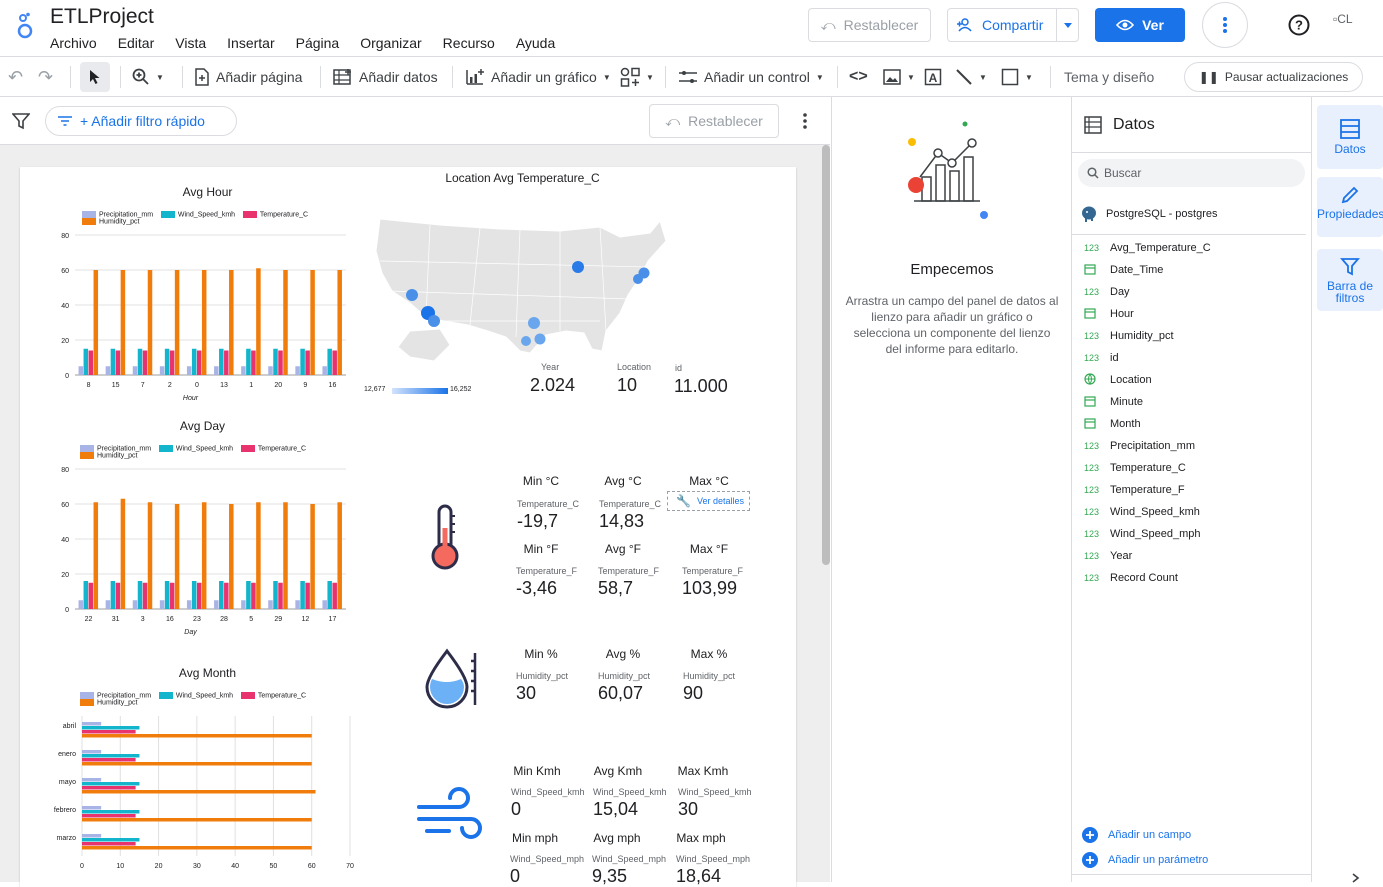 Image resolution: width=1383 pixels, height=887 pixels. What do you see at coordinates (21, 121) in the screenshot?
I see `filter-funnel-icon` at bounding box center [21, 121].